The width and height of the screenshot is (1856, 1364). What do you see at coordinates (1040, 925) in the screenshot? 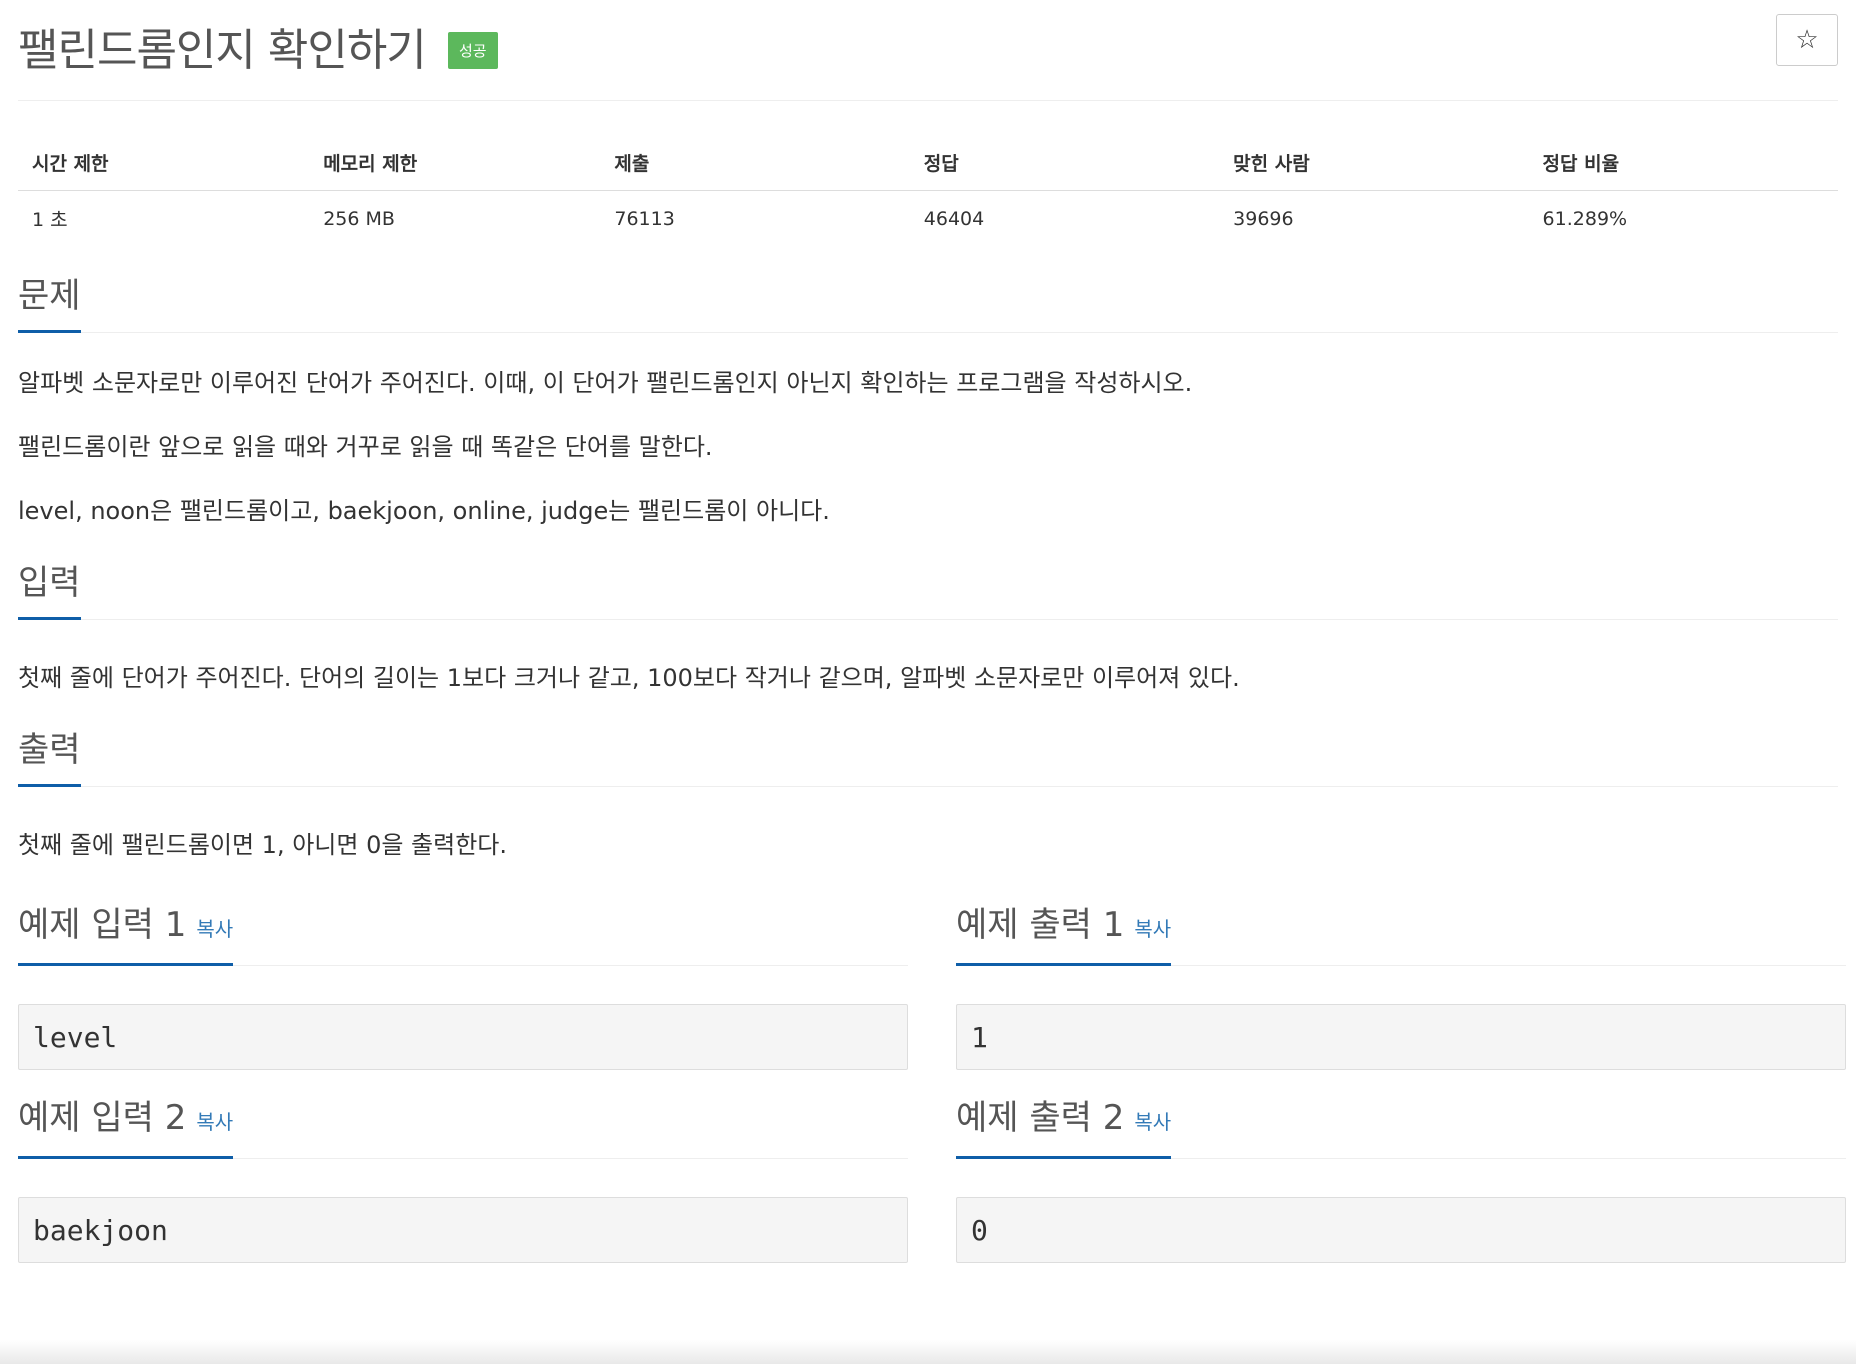
I see `sample-heading-text: 예제 출력 1` at bounding box center [1040, 925].